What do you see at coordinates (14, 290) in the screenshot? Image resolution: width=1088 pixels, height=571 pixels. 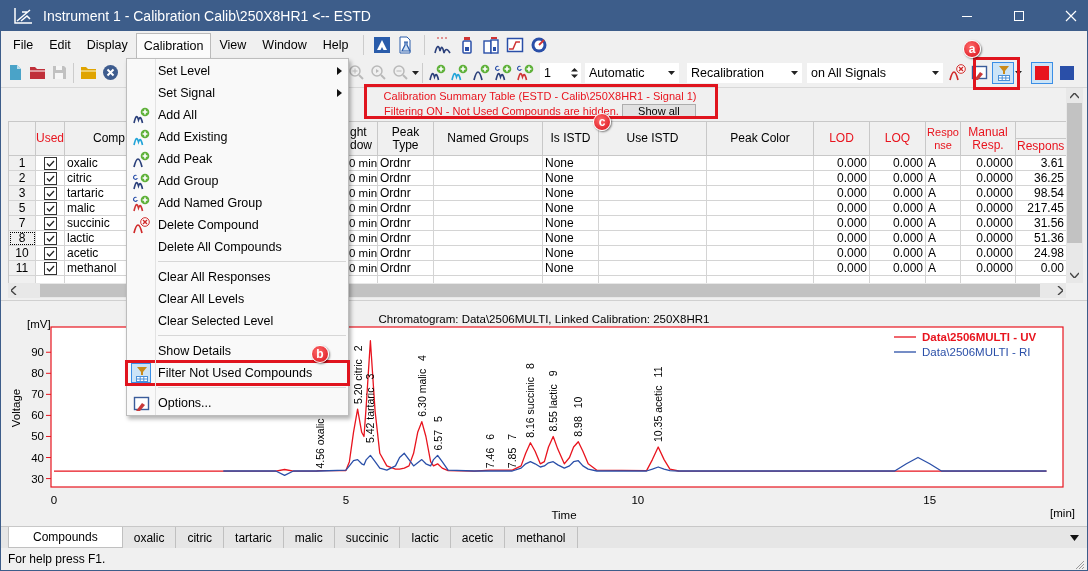 I see `scroll-left-icon` at bounding box center [14, 290].